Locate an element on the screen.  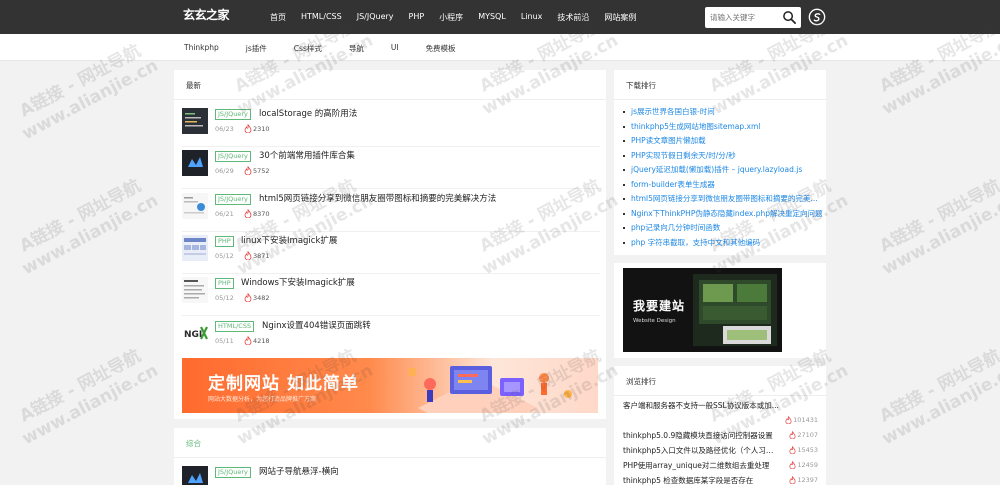
download-item: thinkphp5生成网站地图sitemap.xml is located at coordinates (723, 128).